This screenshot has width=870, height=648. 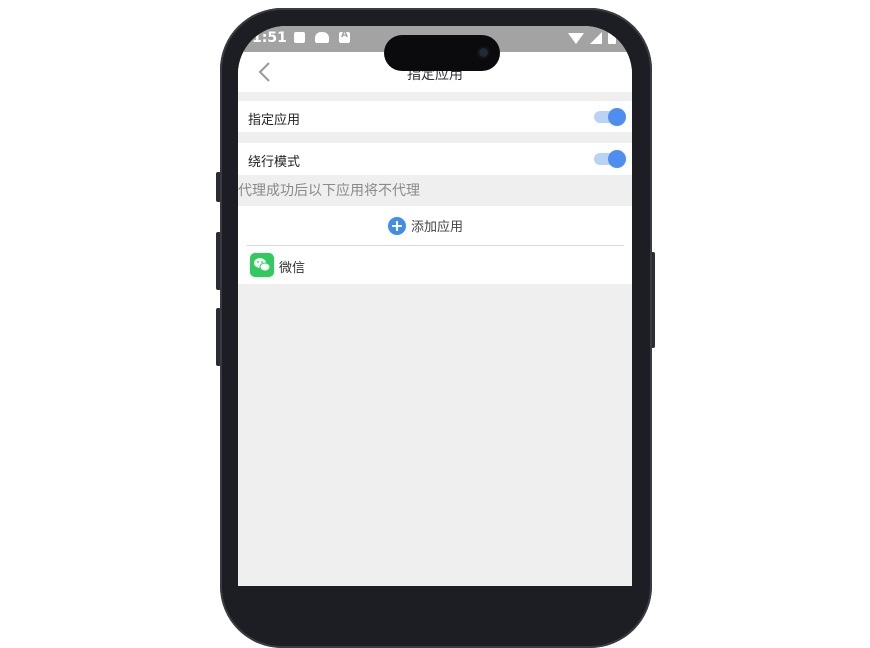 What do you see at coordinates (576, 38) in the screenshot?
I see `wifi-icon` at bounding box center [576, 38].